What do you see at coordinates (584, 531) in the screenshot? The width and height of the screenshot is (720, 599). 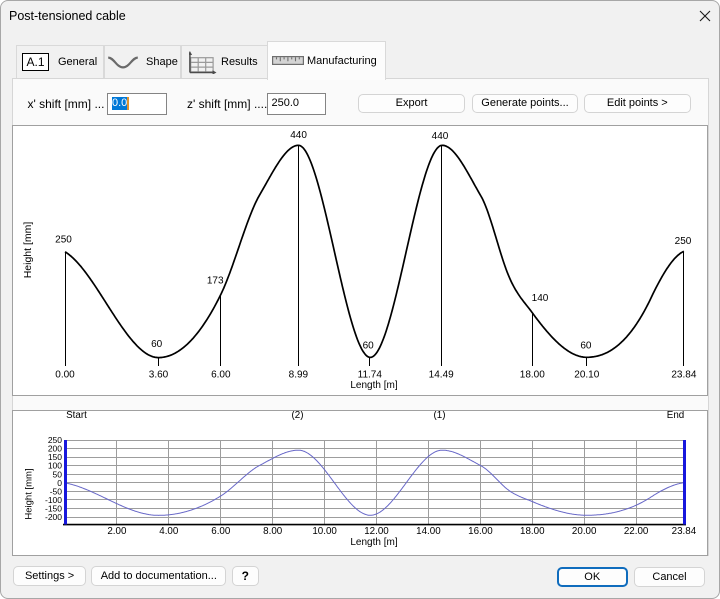 I see `svg-text: 20.00` at bounding box center [584, 531].